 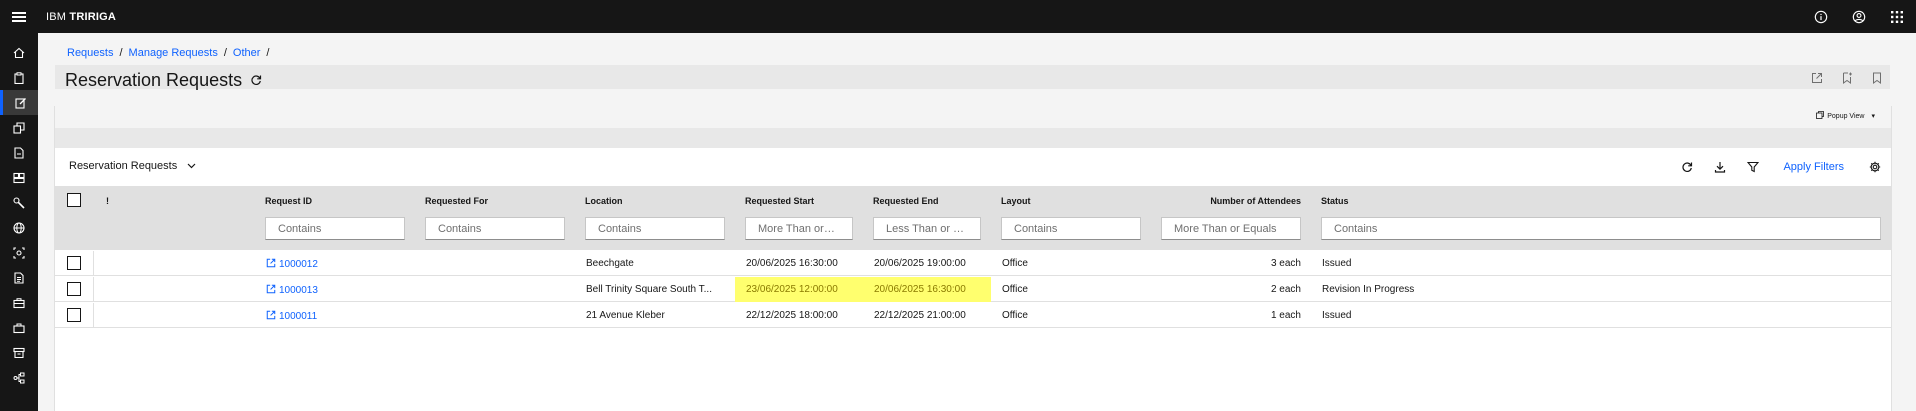 What do you see at coordinates (191, 166) in the screenshot?
I see `chevron-down-icon` at bounding box center [191, 166].